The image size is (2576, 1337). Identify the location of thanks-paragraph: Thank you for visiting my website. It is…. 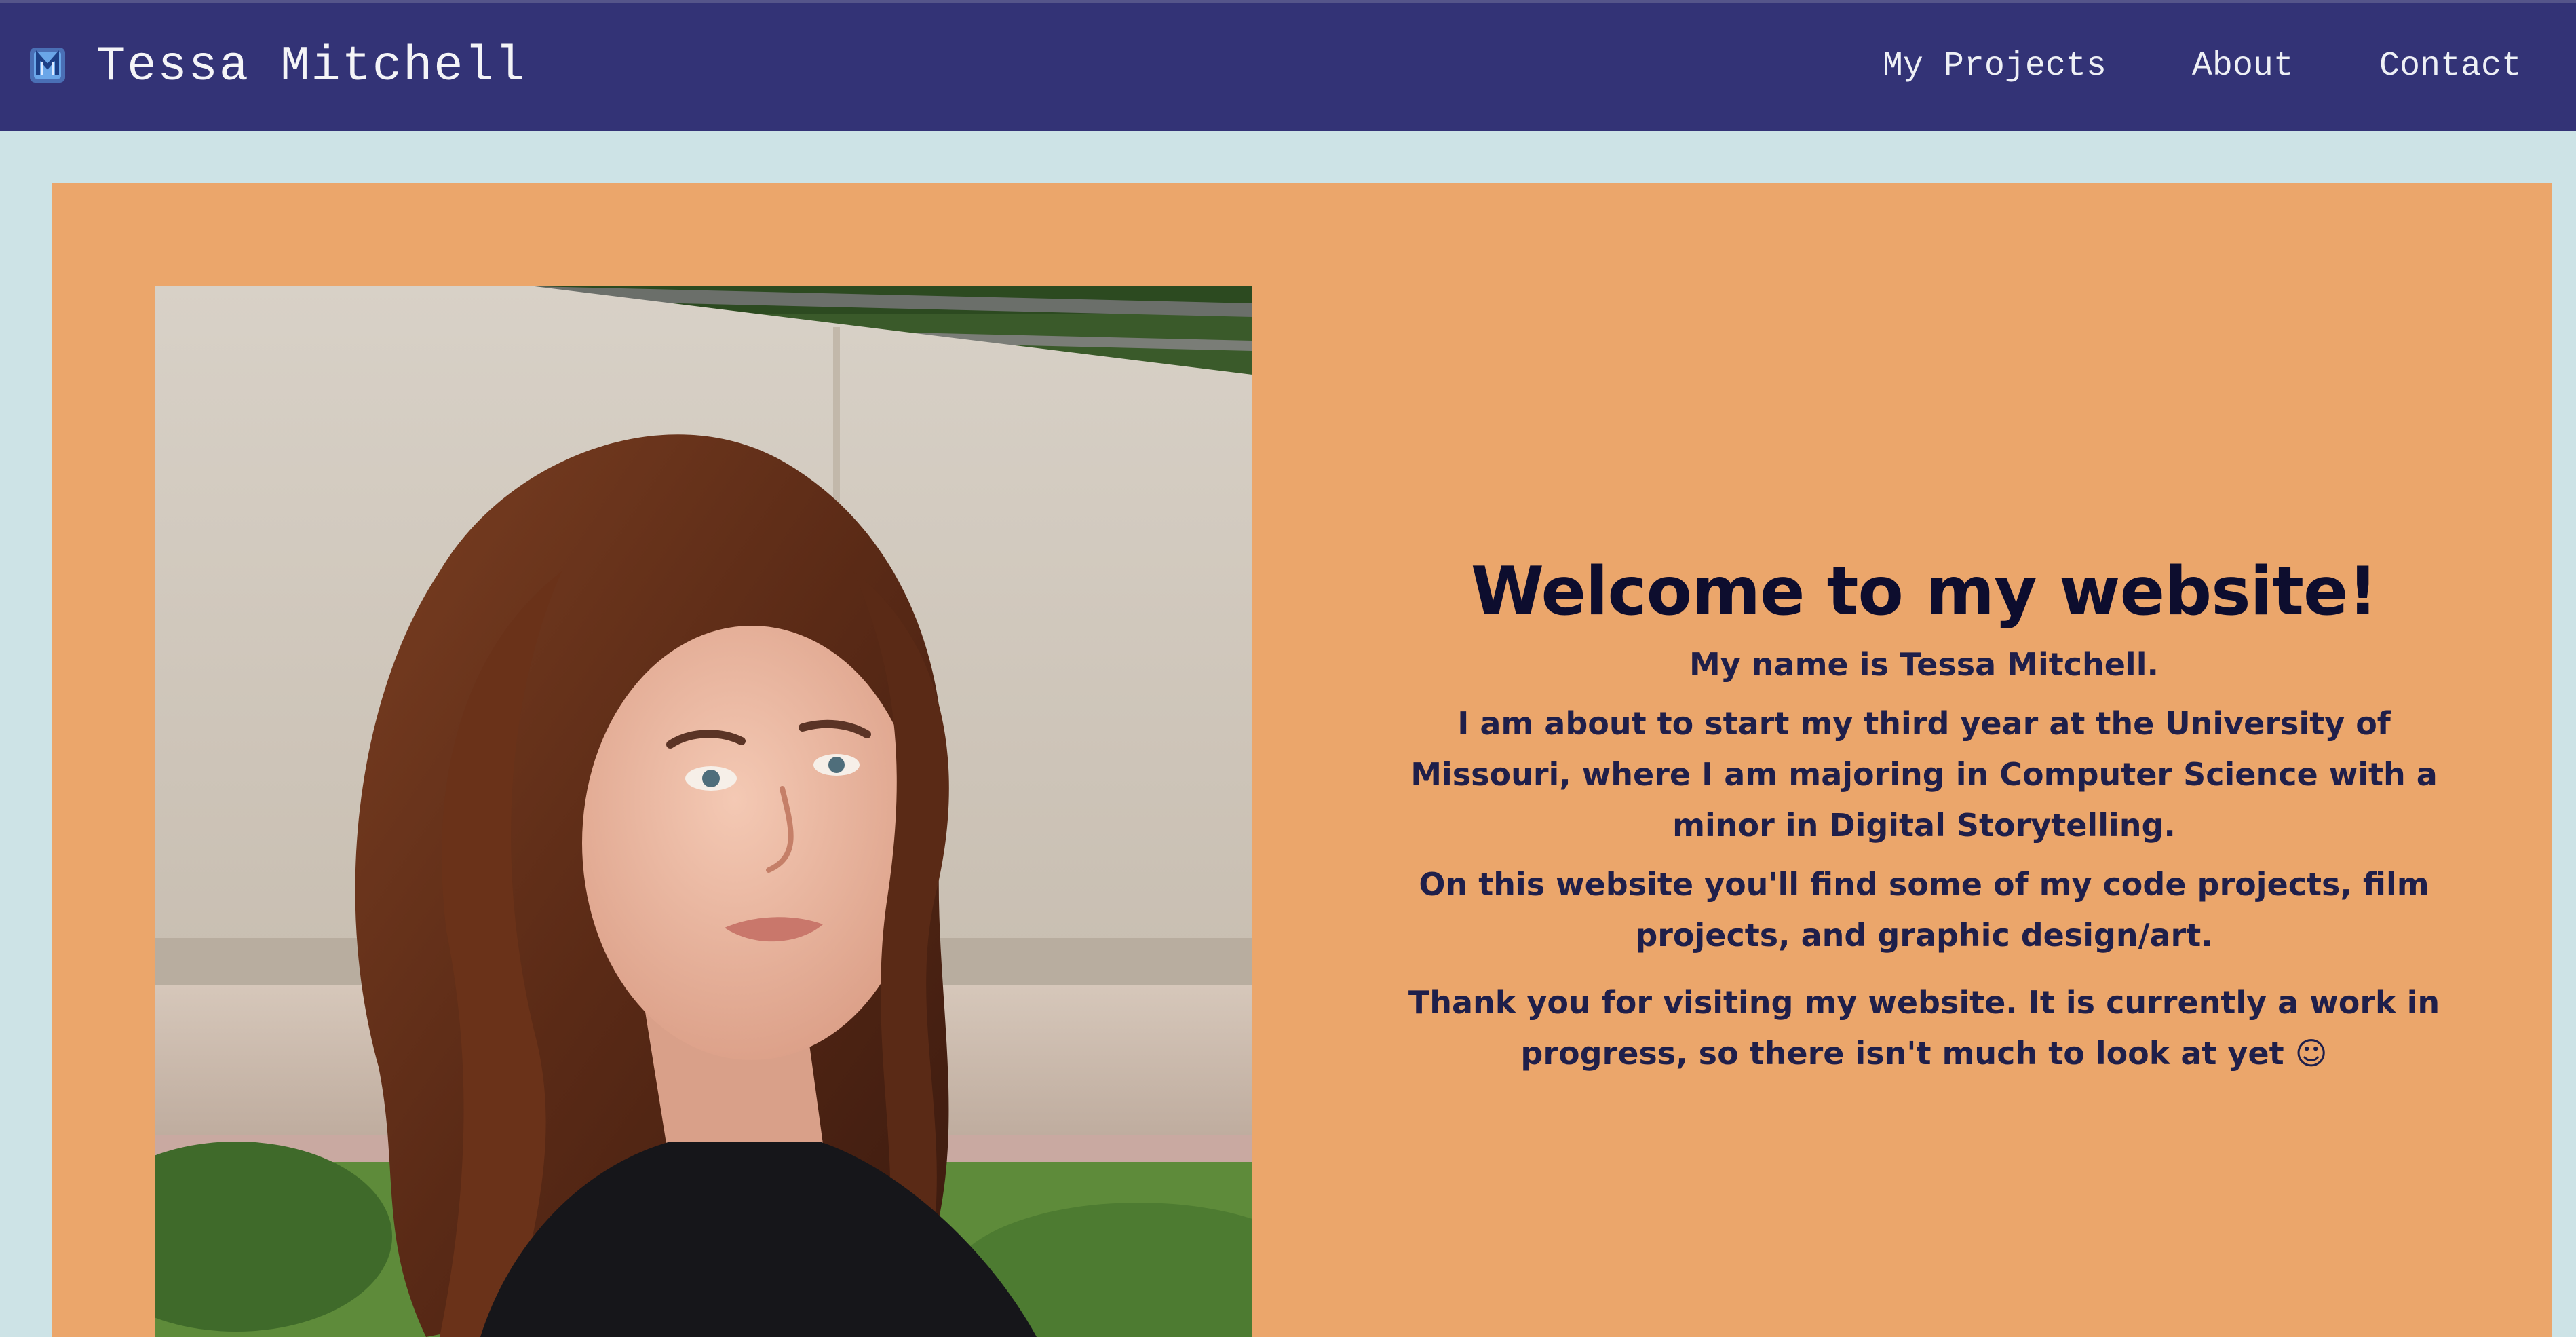
(1924, 1028).